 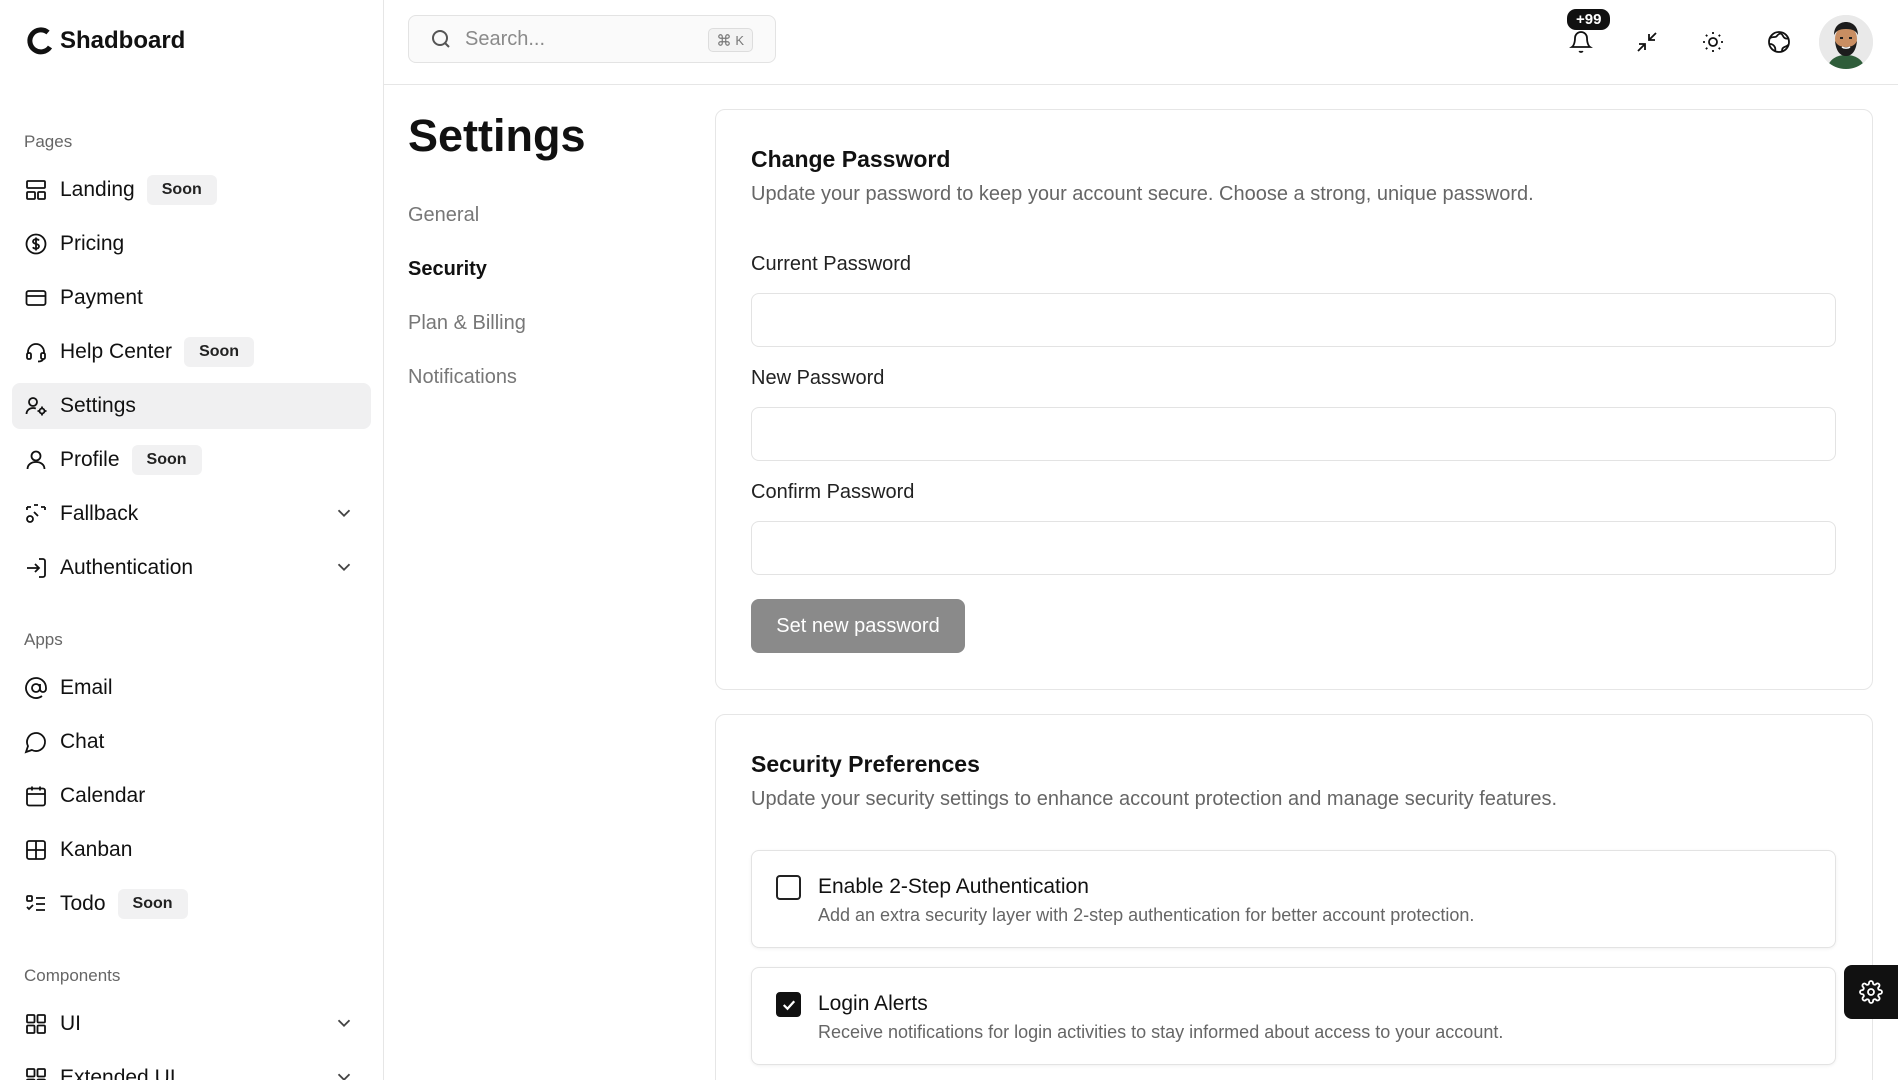 I want to click on avatar, so click(x=1846, y=42).